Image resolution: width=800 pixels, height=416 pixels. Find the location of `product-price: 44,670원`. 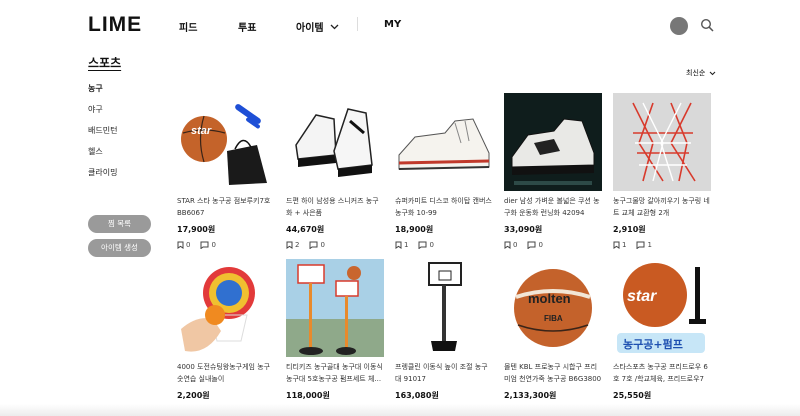

product-price: 44,670원 is located at coordinates (305, 229).